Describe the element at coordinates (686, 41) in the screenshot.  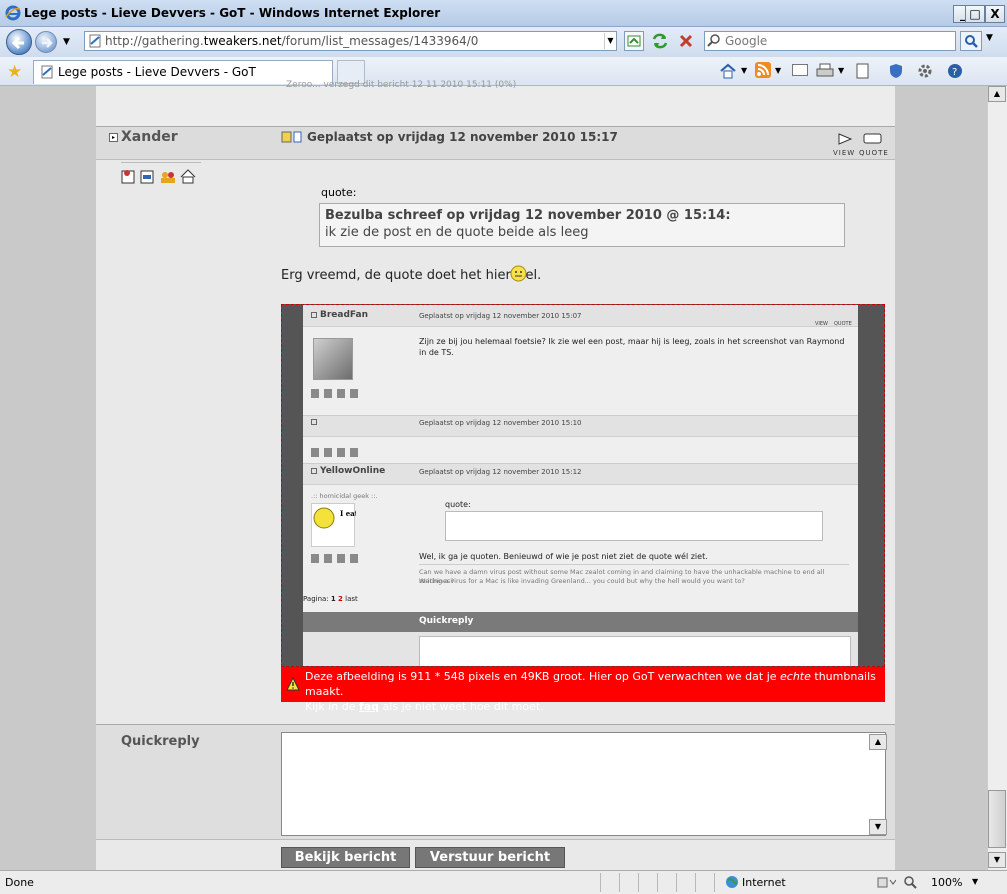
I see `stop-button` at that location.